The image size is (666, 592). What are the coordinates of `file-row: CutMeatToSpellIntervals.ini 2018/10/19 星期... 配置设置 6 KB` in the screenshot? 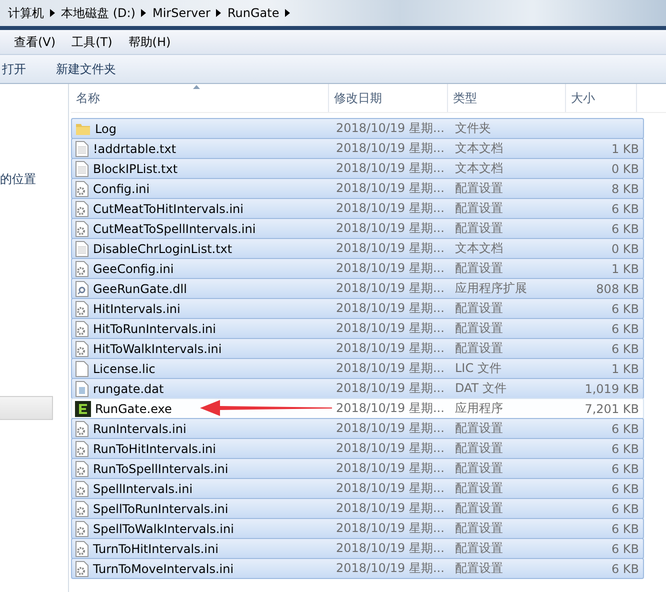 It's located at (357, 228).